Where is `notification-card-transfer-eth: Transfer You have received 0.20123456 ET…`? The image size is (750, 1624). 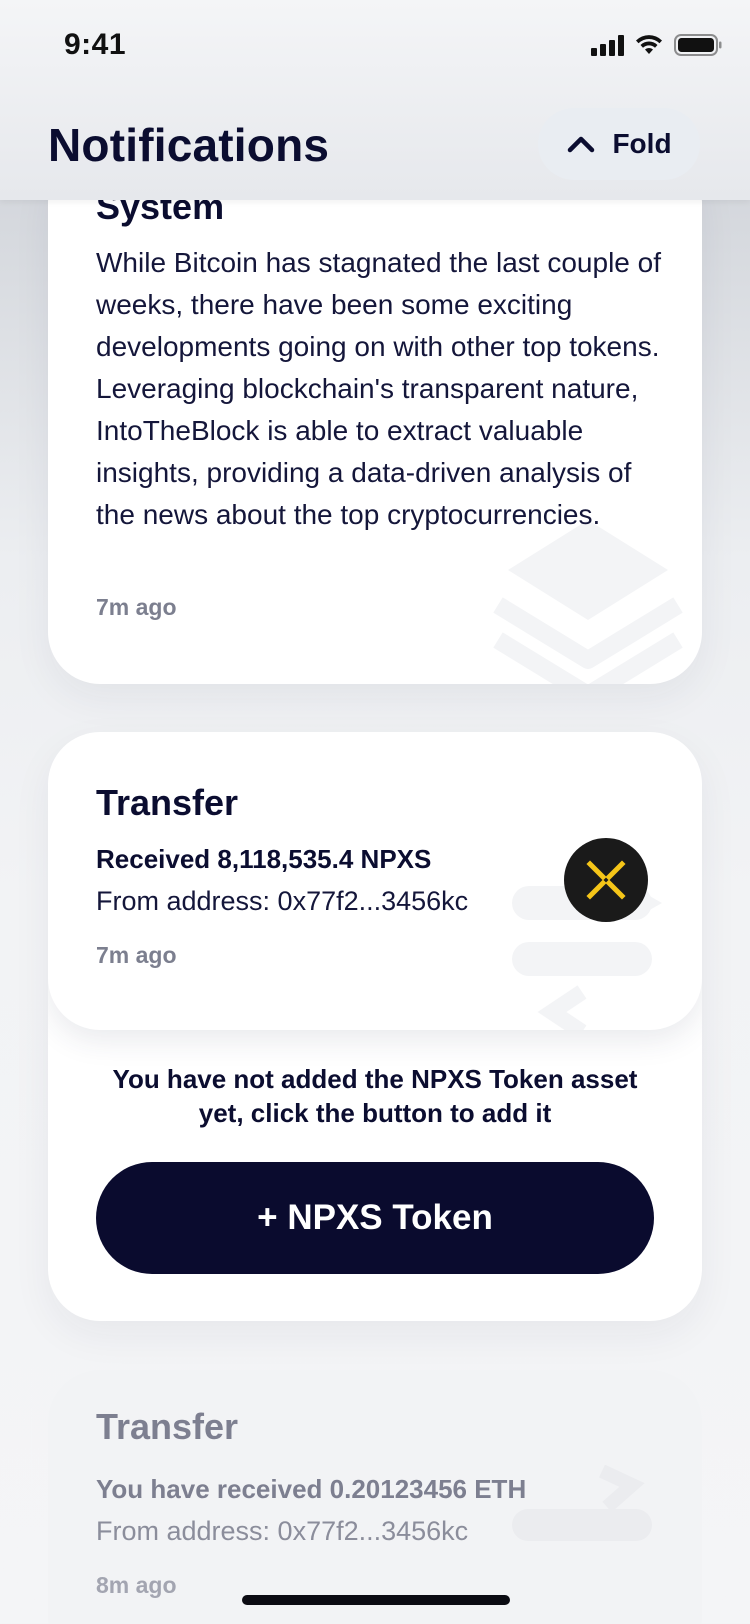
notification-card-transfer-eth: Transfer You have received 0.20123456 ET… is located at coordinates (375, 1497).